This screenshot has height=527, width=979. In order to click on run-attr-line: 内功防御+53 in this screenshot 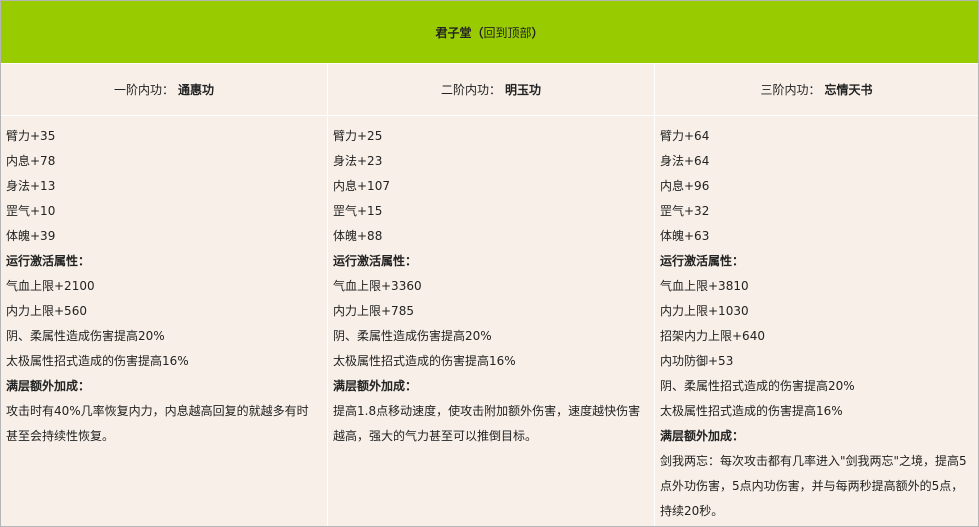, I will do `click(697, 361)`.